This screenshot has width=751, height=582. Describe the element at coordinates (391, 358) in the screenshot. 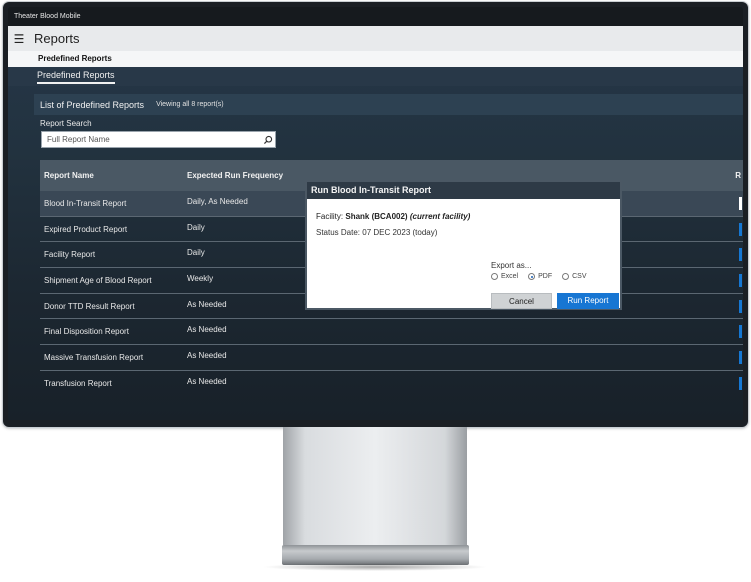

I see `table-row: Massive Transfusion Report As Needed` at that location.